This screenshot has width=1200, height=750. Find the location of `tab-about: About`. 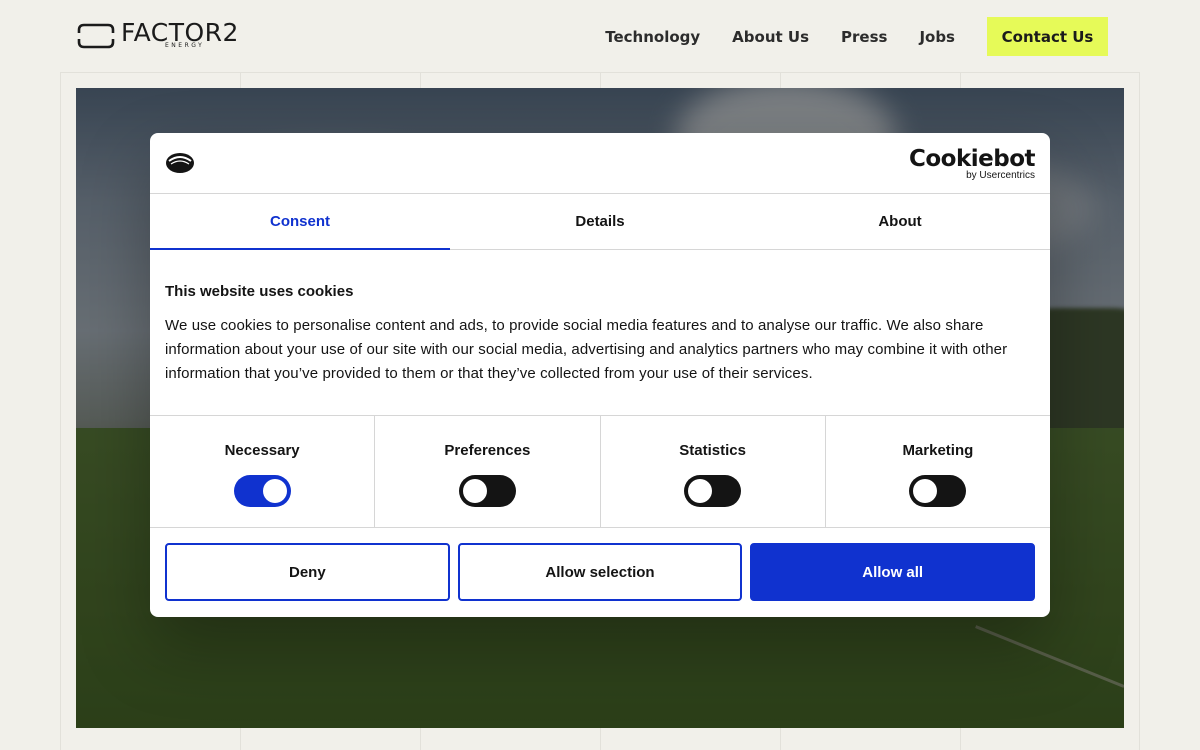

tab-about: About is located at coordinates (900, 221).